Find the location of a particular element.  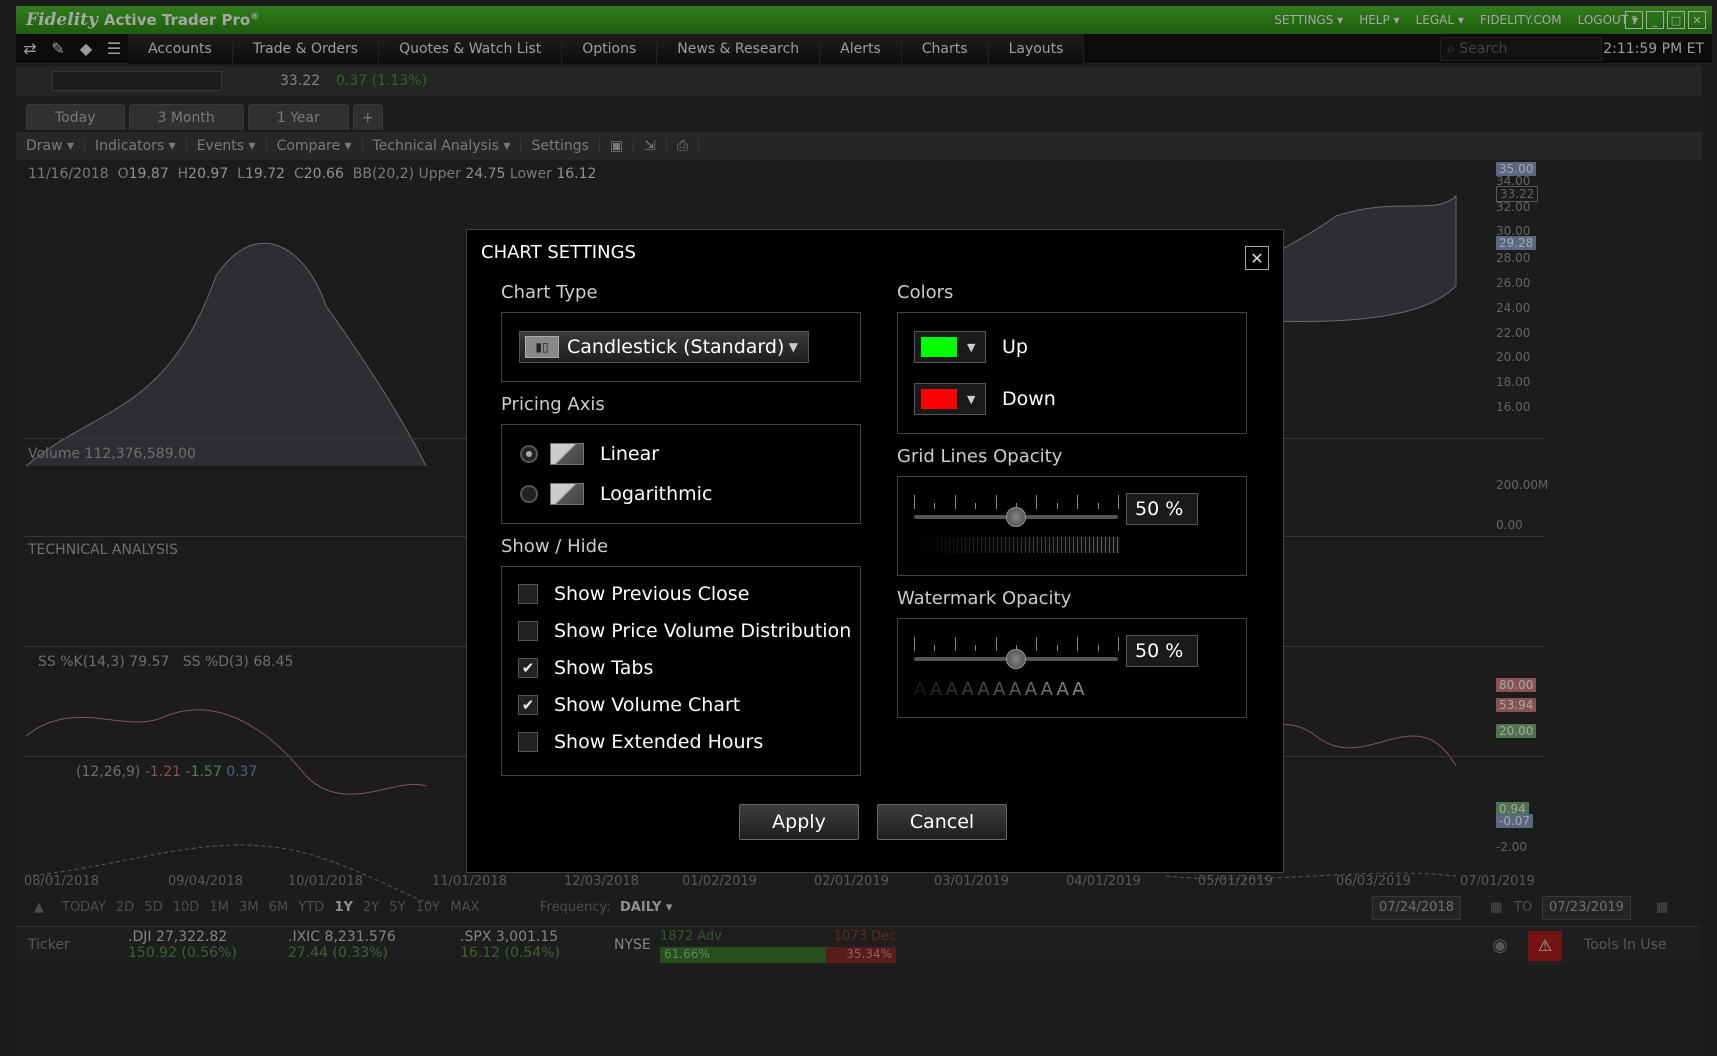

candlestick-icon: ▮▯ is located at coordinates (542, 347).